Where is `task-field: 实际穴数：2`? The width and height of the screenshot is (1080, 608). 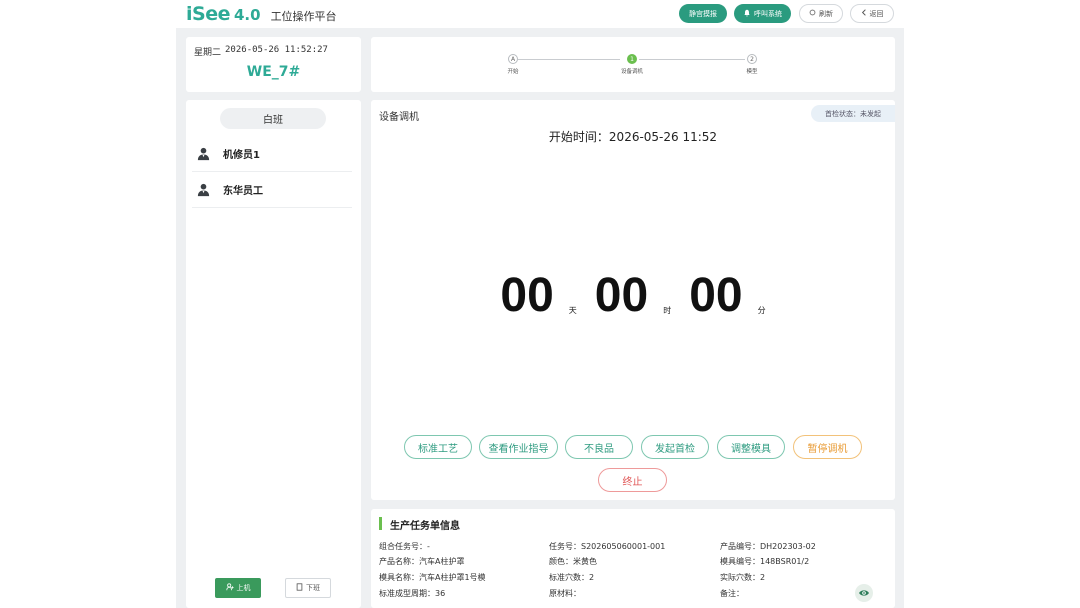 task-field: 实际穴数：2 is located at coordinates (743, 577).